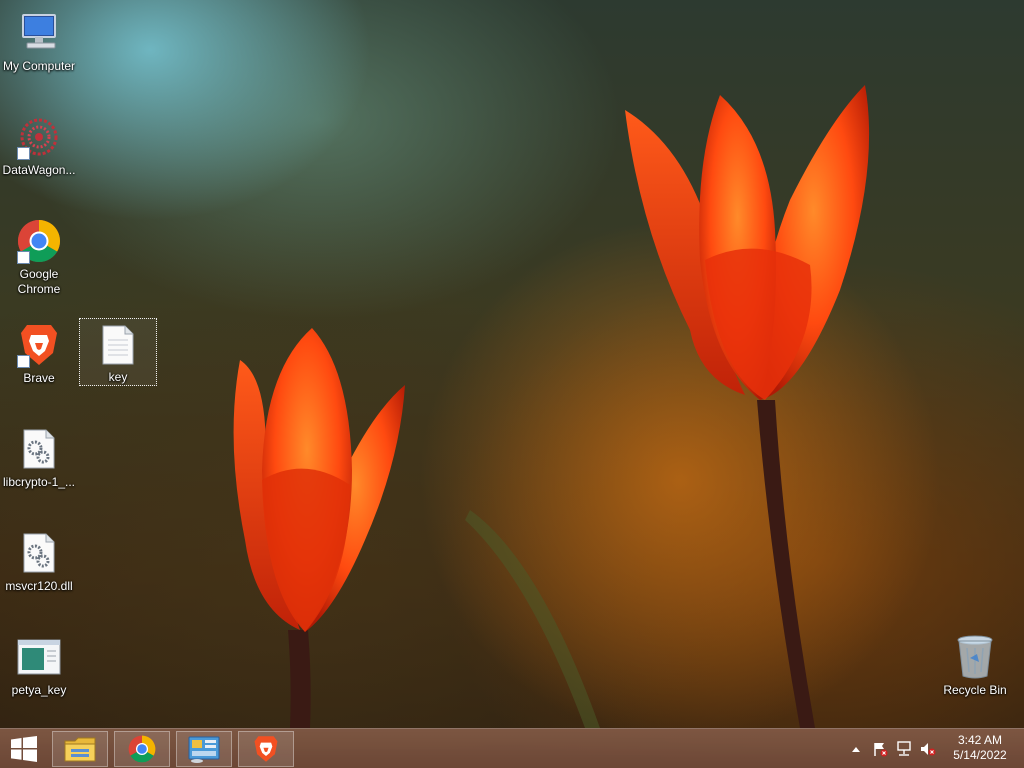  I want to click on desktop-icon-google-chrome: Google Chrome, so click(39, 255).